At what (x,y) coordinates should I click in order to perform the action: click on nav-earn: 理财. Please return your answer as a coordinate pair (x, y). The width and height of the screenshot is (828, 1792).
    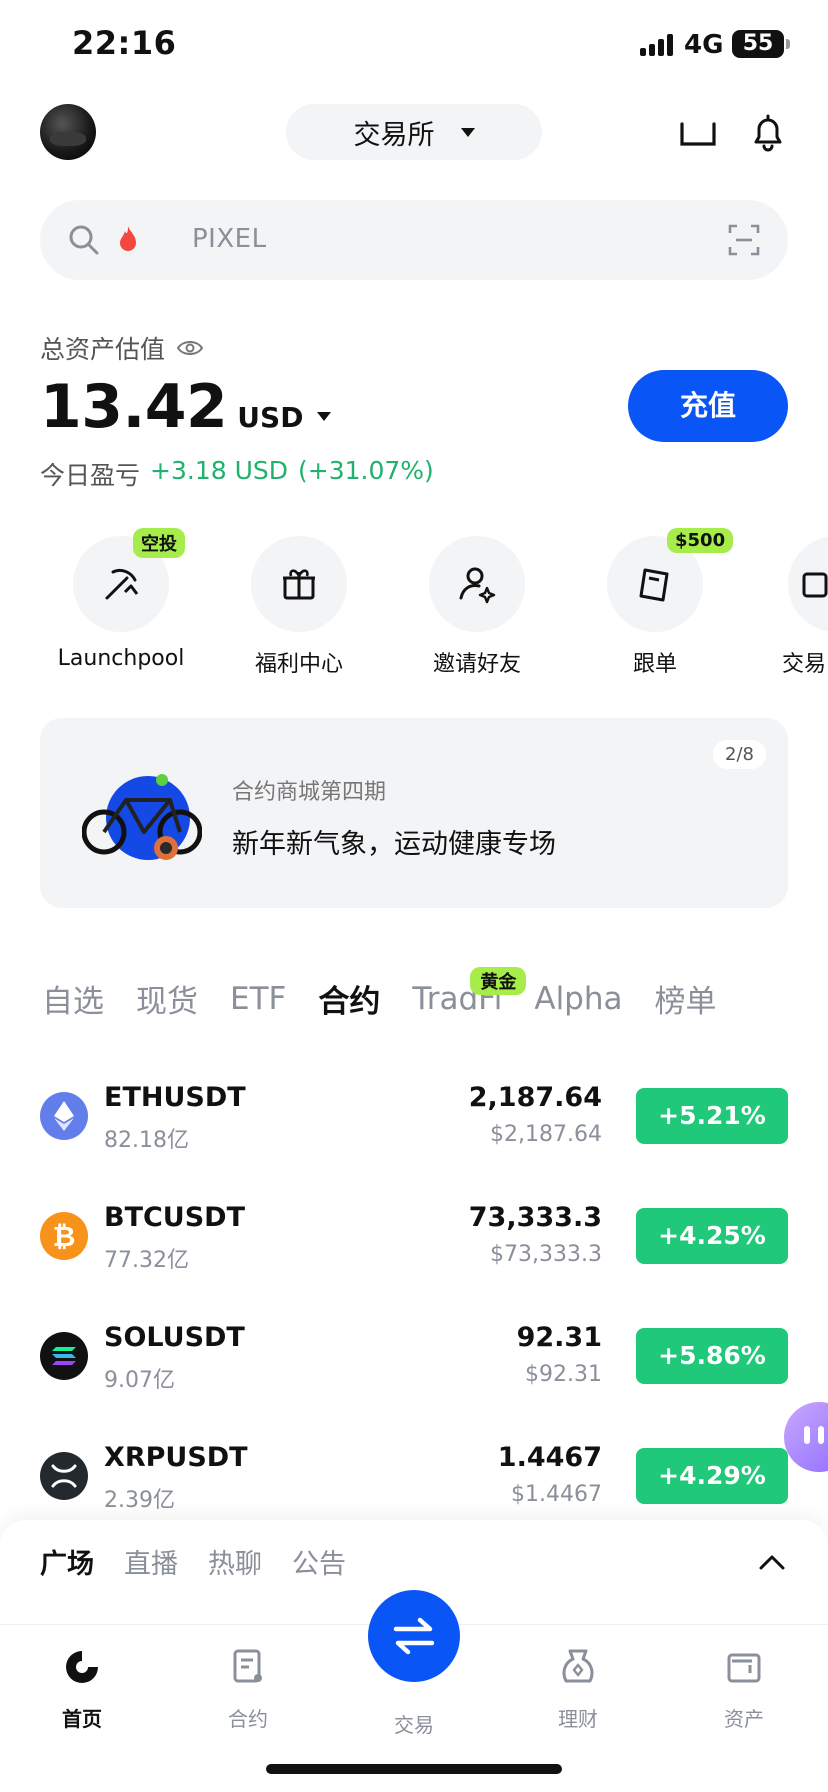
    Looking at the image, I should click on (578, 1688).